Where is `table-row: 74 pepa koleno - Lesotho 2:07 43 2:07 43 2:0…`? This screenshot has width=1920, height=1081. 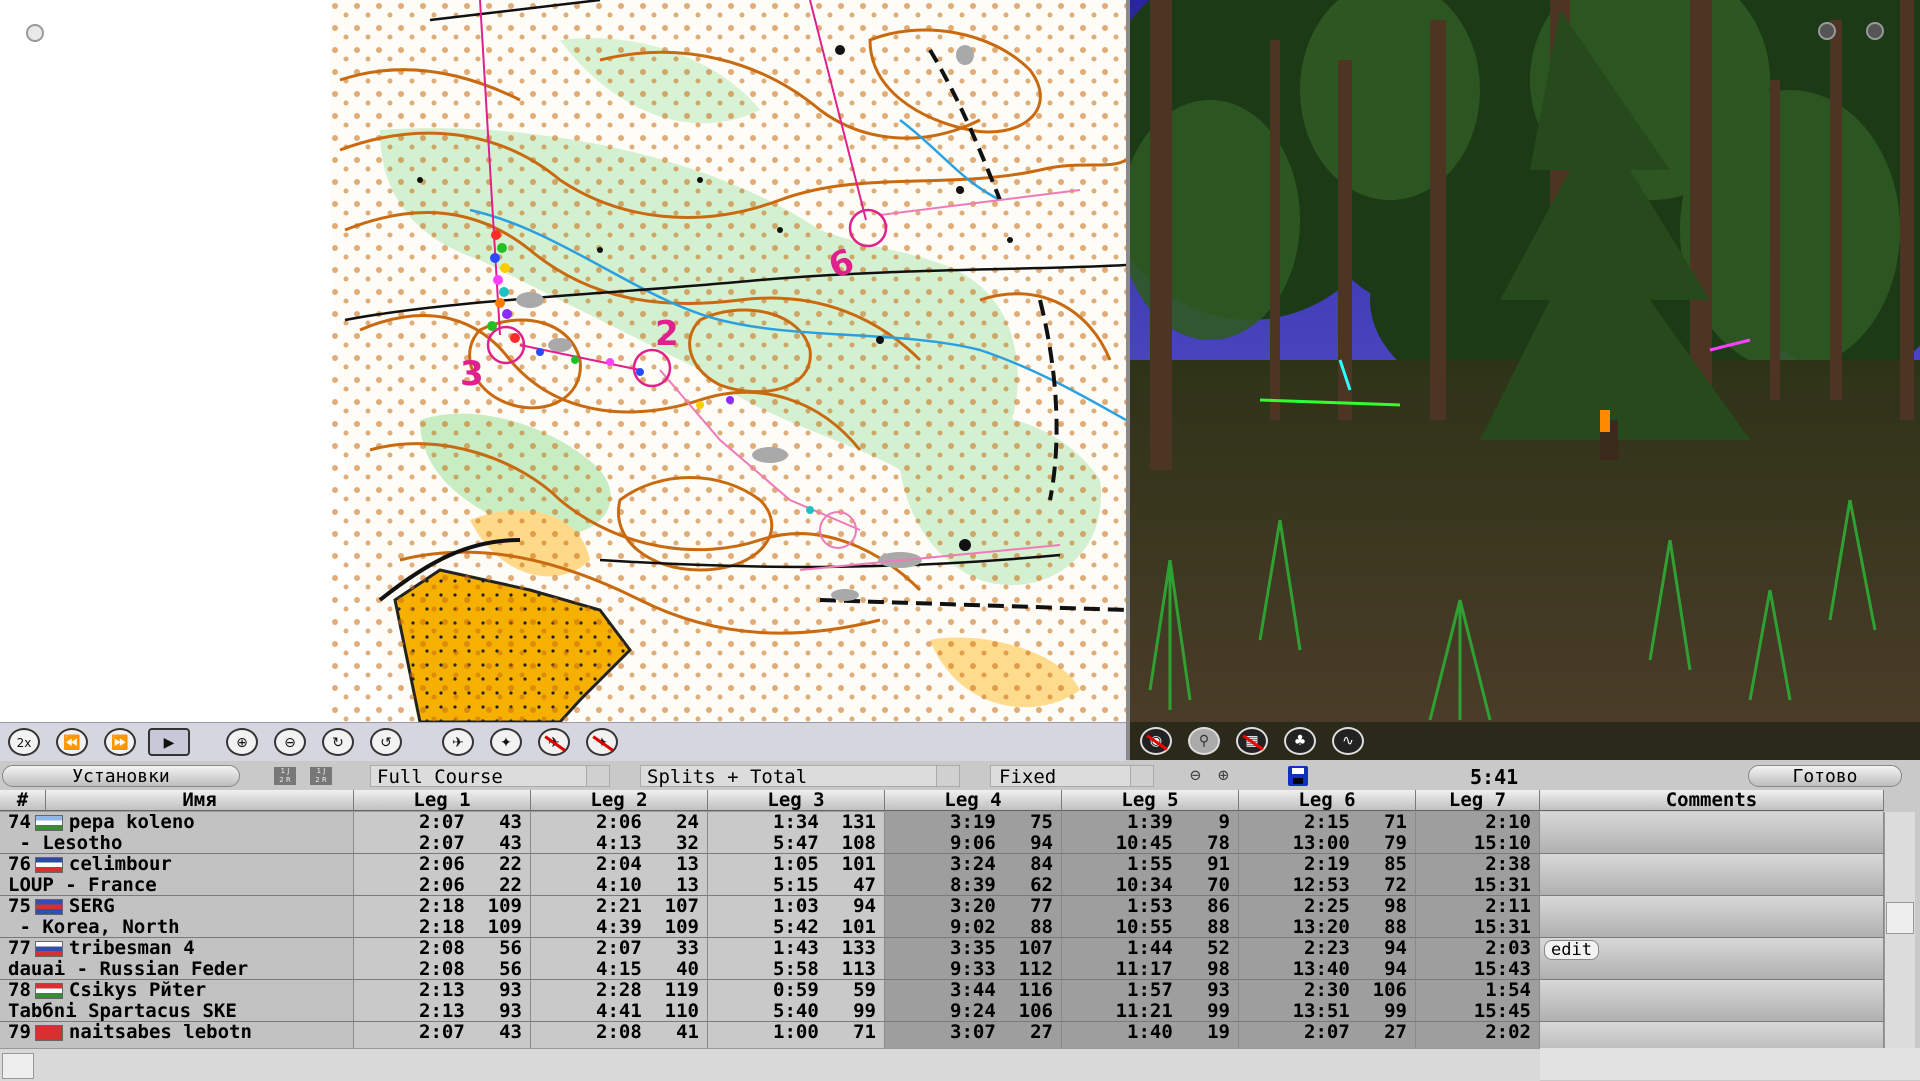
table-row: 74 pepa koleno - Lesotho 2:07 43 2:07 43 2:0… is located at coordinates (770, 833).